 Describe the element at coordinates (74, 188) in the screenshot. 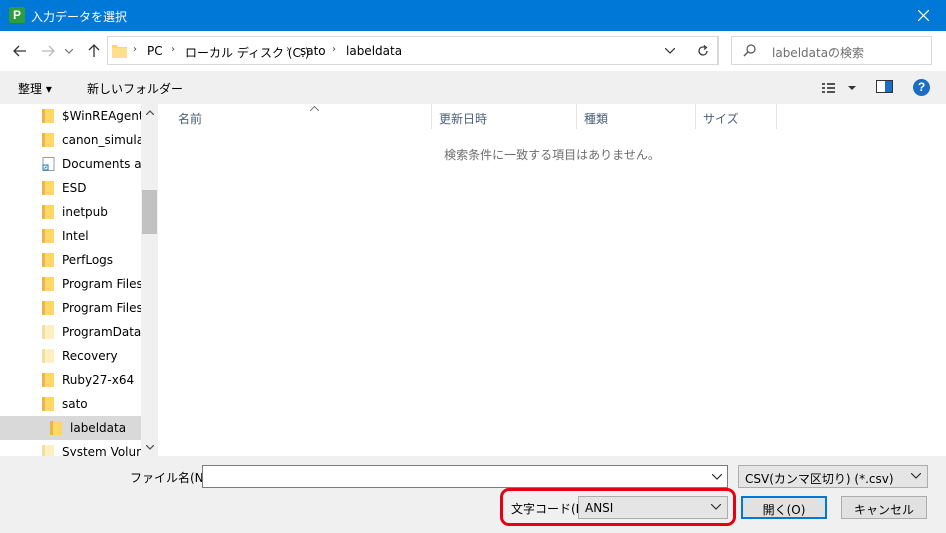

I see `tree-item-label: ESD` at that location.